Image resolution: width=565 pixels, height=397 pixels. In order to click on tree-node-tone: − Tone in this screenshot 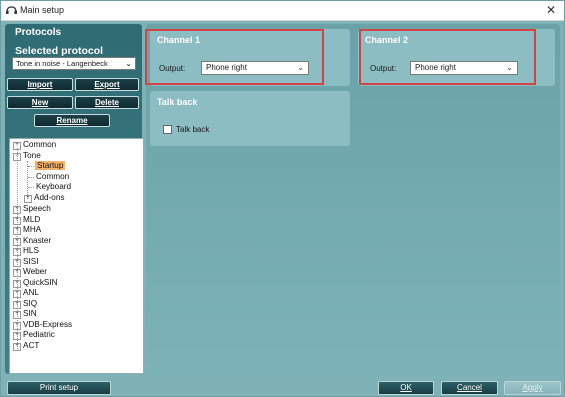, I will do `click(27, 156)`.